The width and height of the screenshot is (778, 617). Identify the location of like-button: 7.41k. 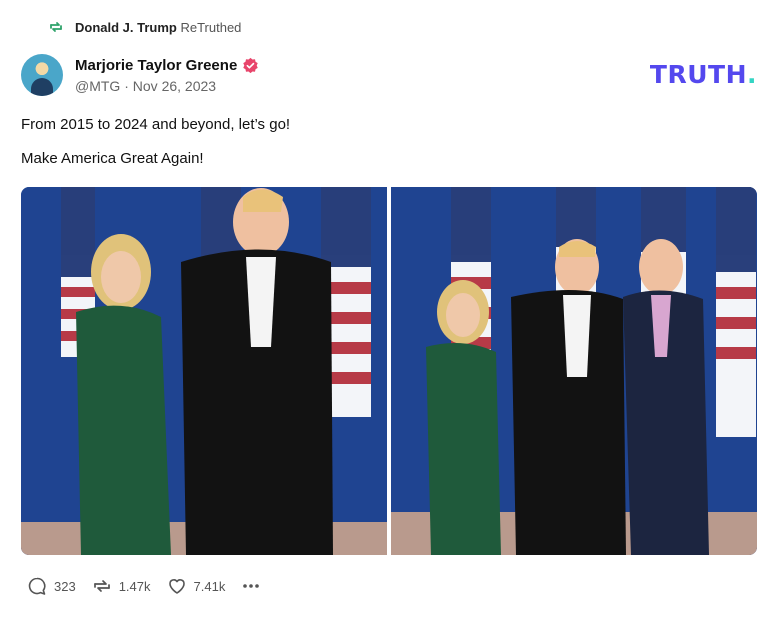
(196, 586).